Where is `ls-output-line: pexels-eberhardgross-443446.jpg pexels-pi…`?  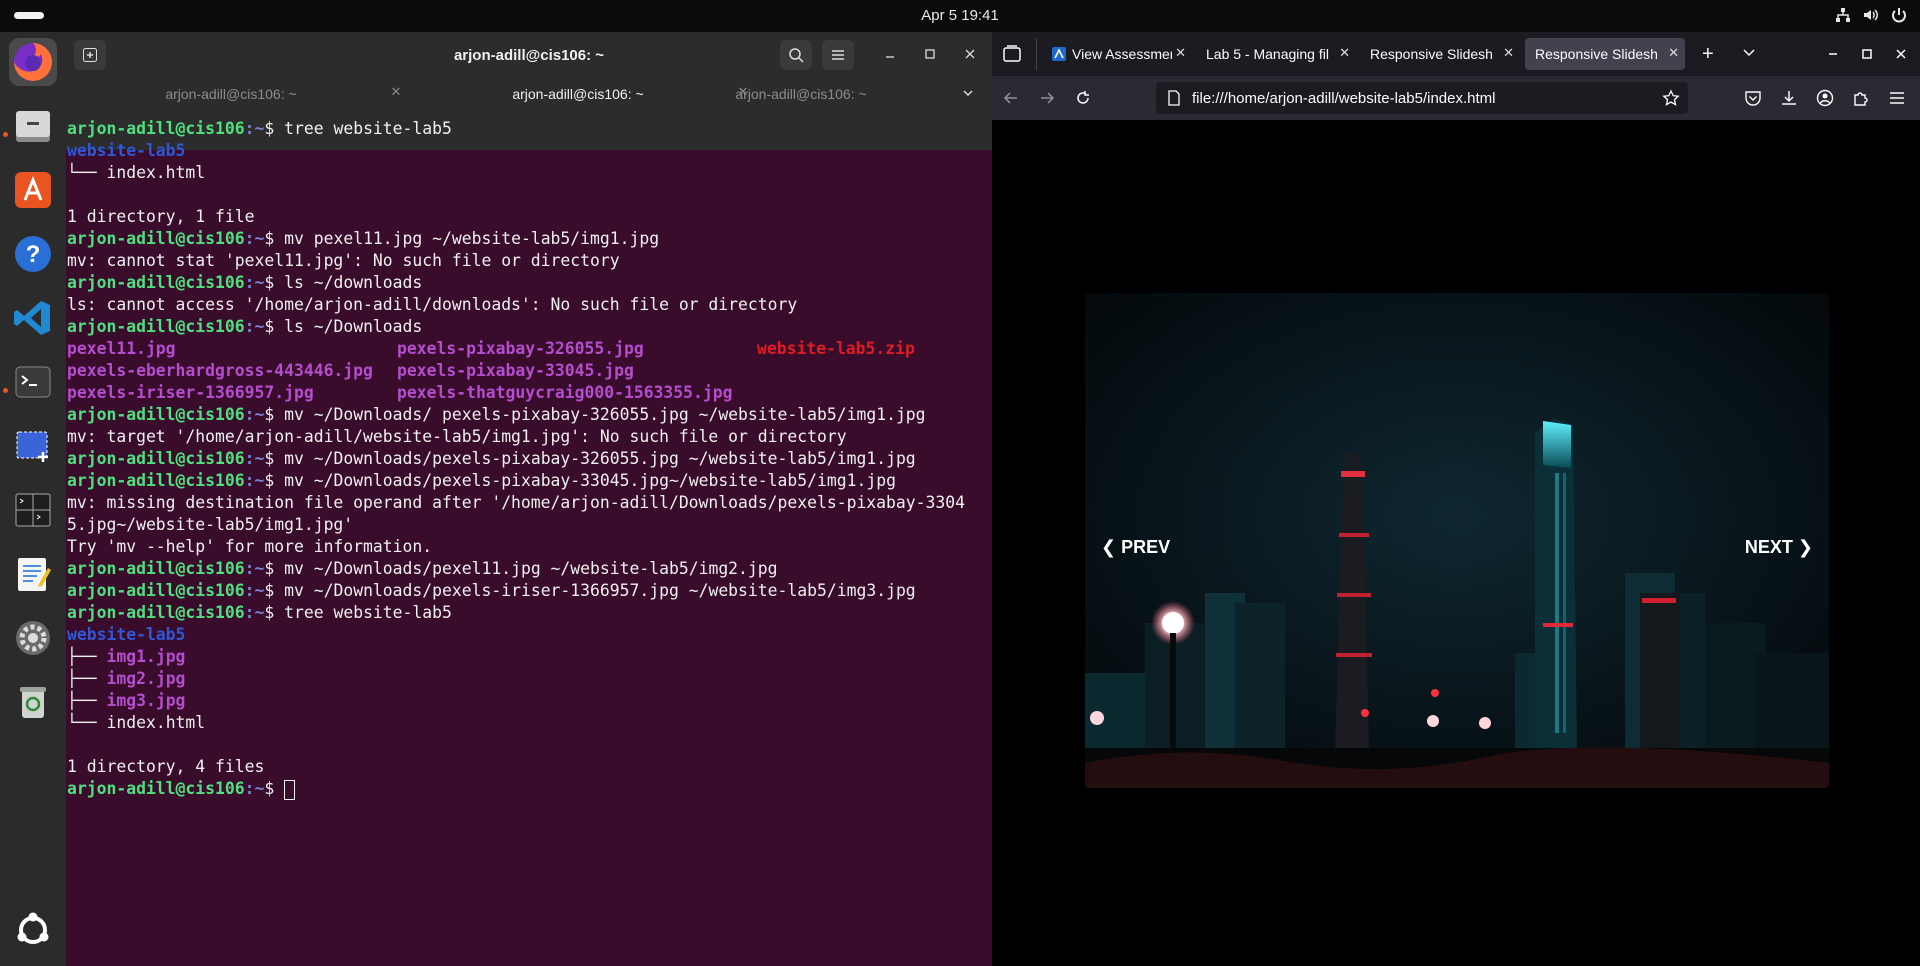 ls-output-line: pexels-eberhardgross-443446.jpg pexels-pi… is located at coordinates (529, 371).